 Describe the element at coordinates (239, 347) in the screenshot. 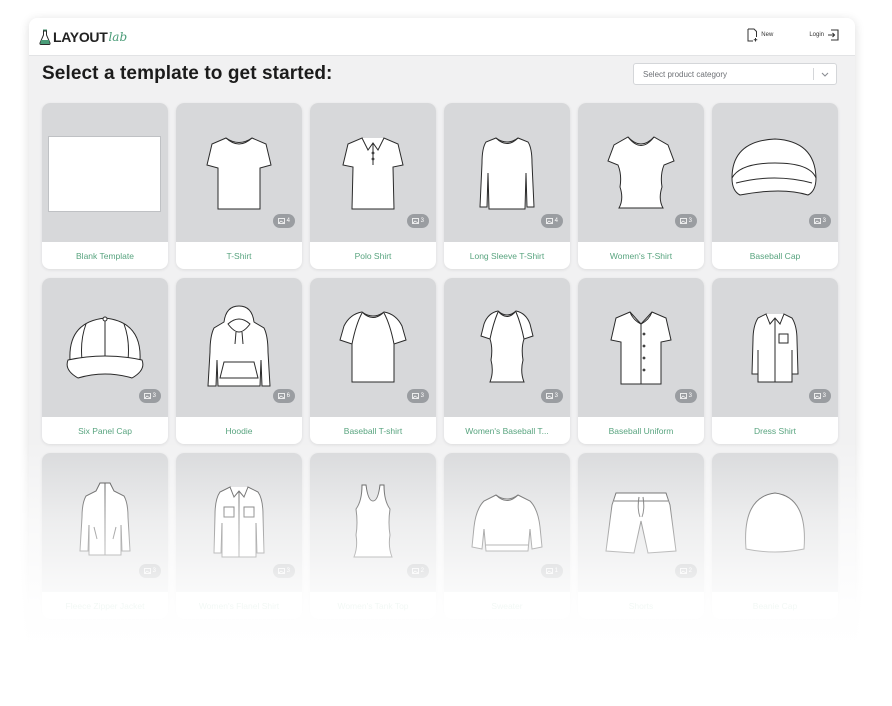

I see `template-thumbnail: 6` at that location.